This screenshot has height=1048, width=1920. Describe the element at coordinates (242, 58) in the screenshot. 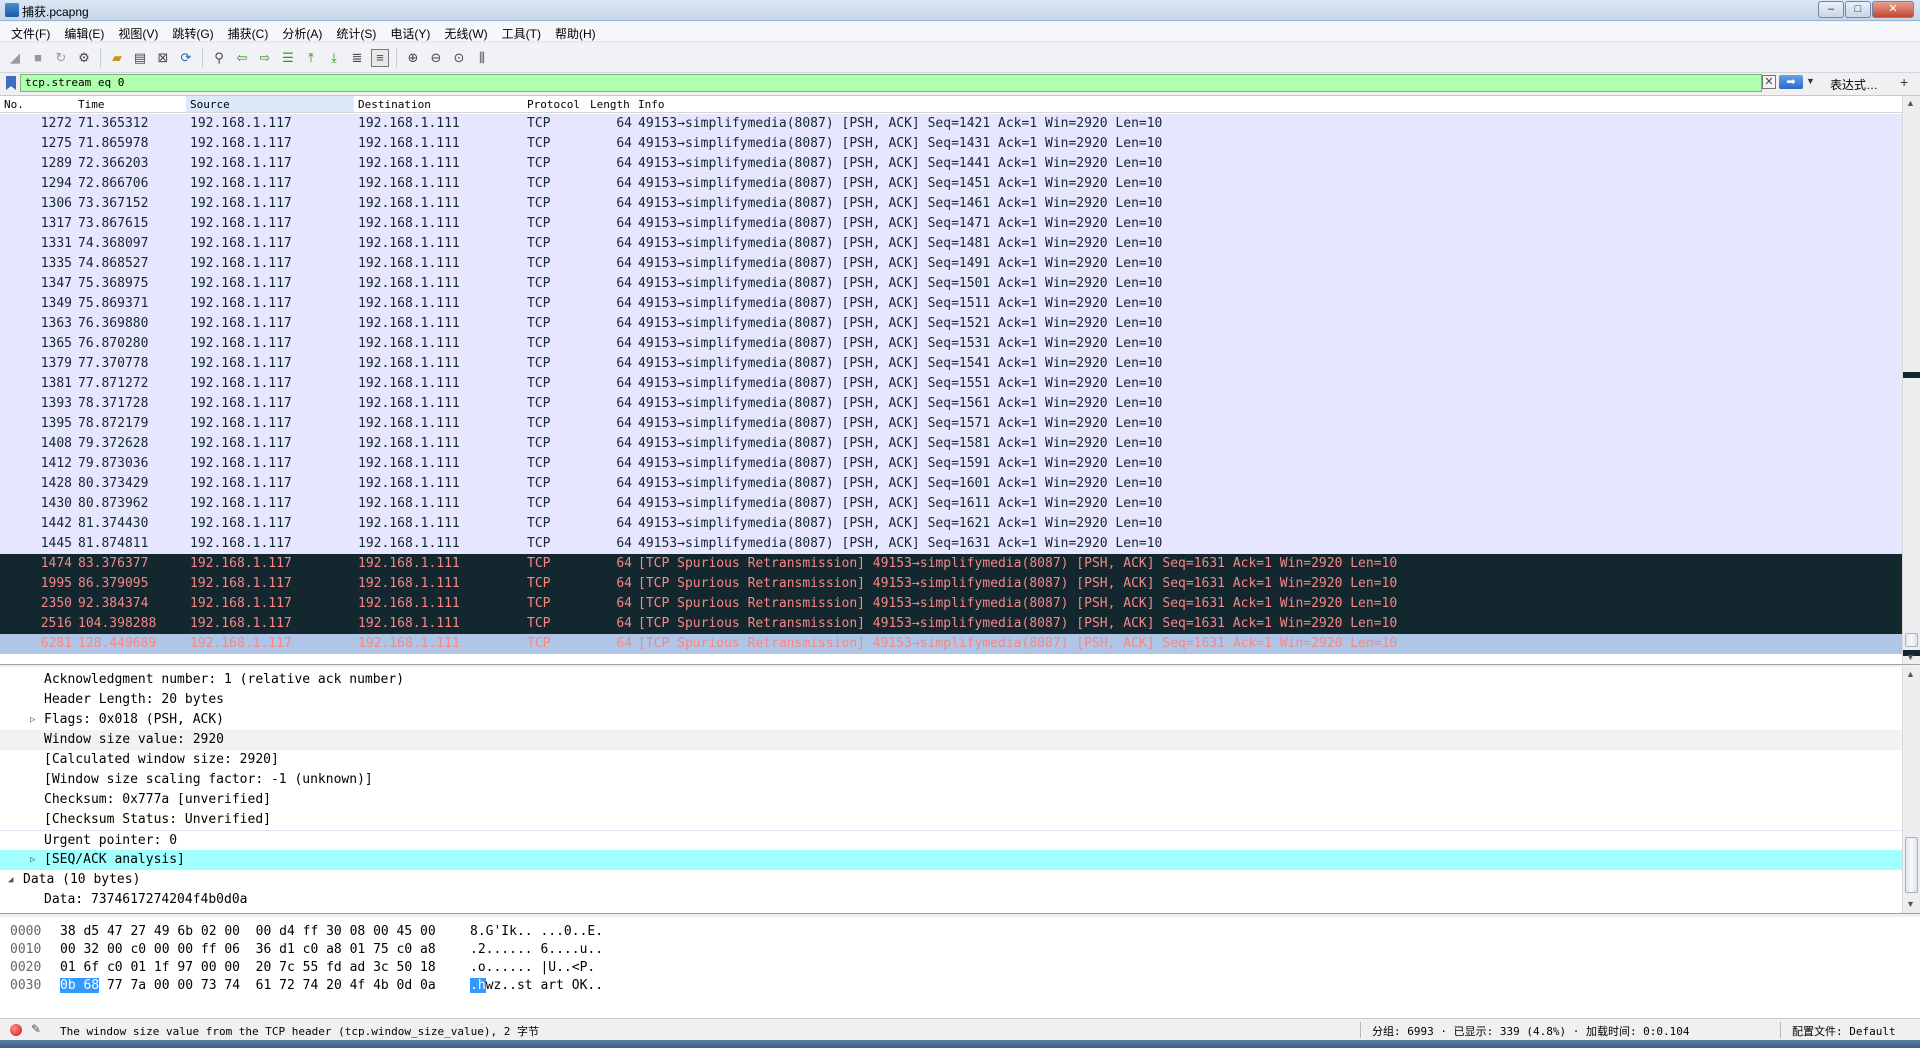

I see `go-back-icon: ⇦` at that location.